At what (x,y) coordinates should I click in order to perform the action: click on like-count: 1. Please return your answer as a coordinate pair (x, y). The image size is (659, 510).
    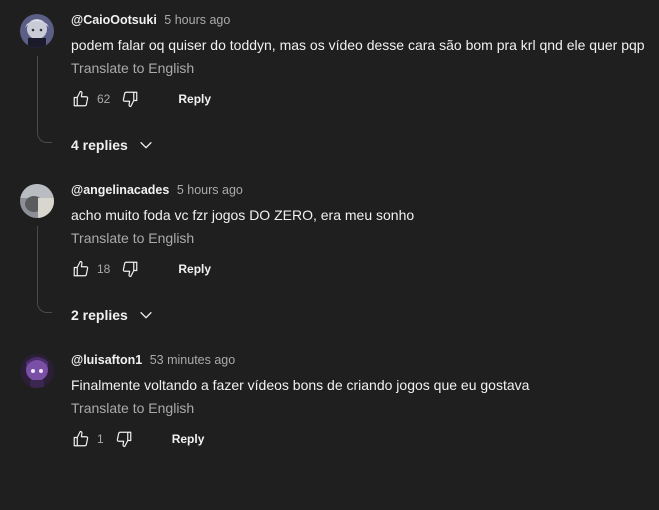
    Looking at the image, I should click on (100, 439).